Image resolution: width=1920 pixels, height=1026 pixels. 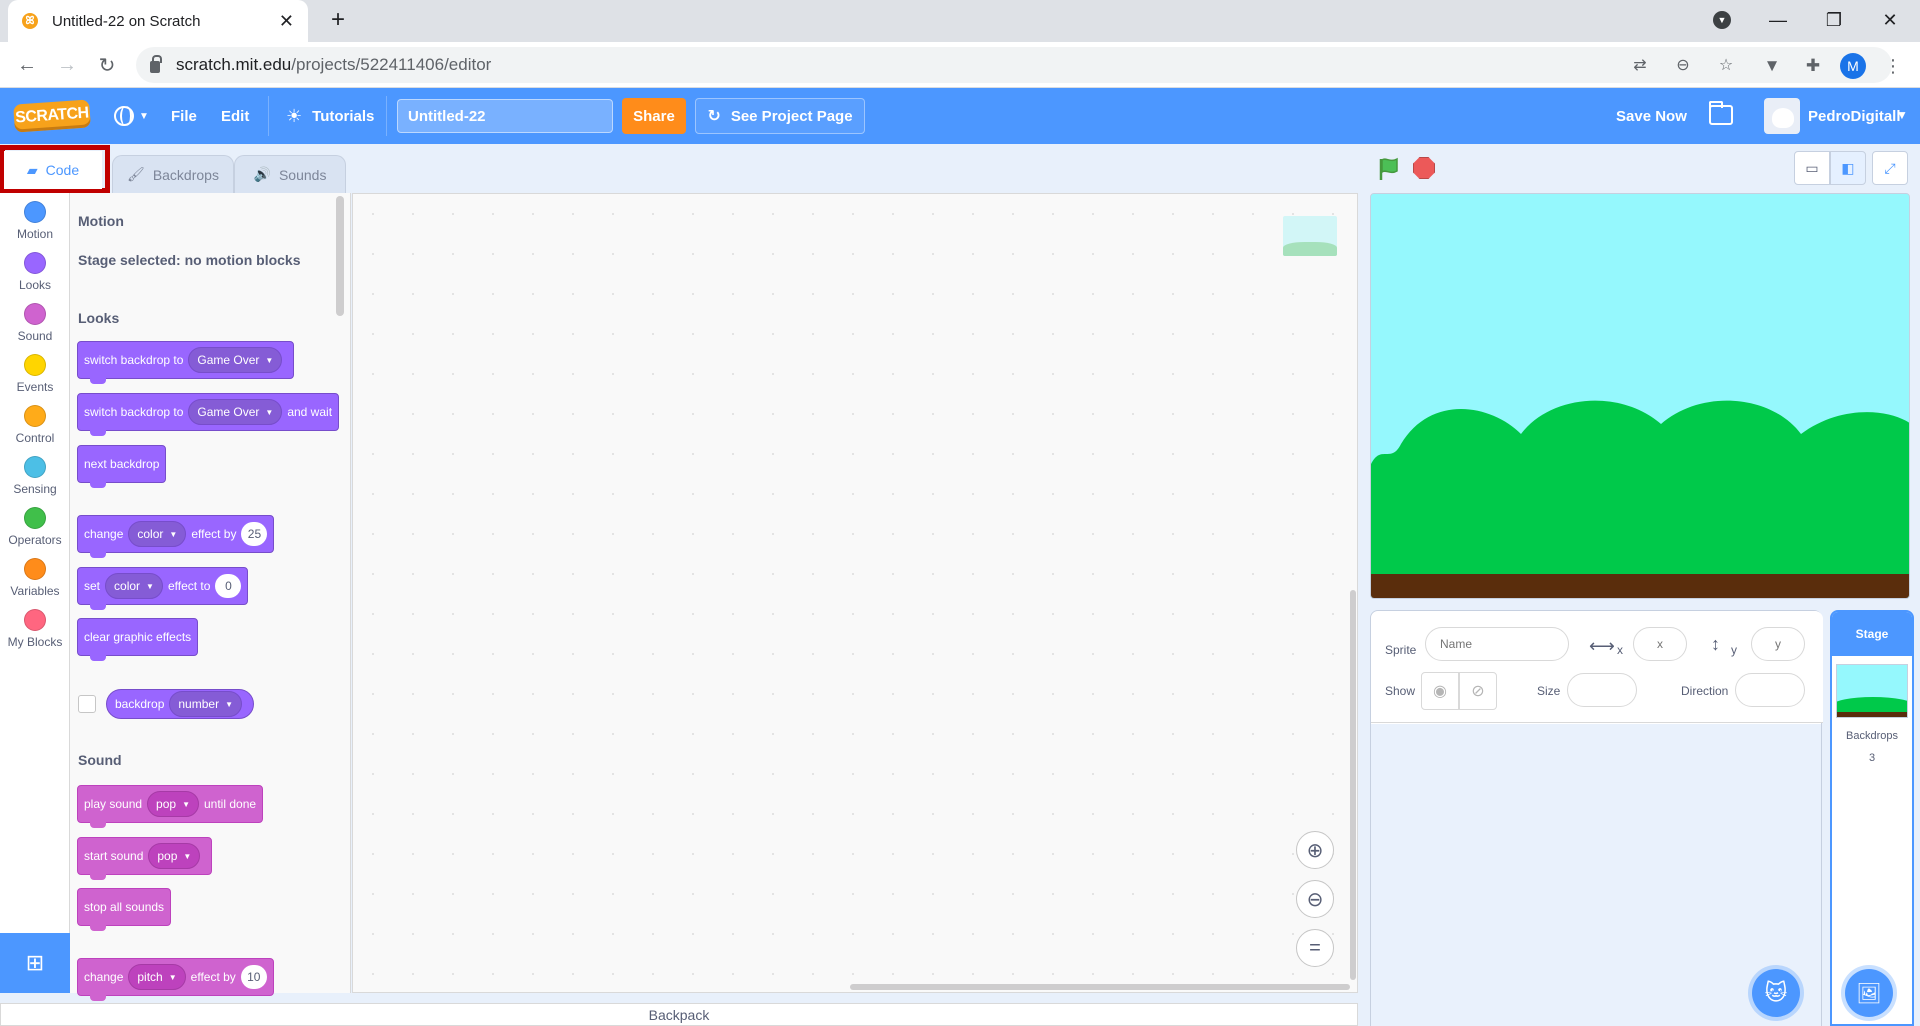 I want to click on full-screen-button: ⤢, so click(x=1890, y=168).